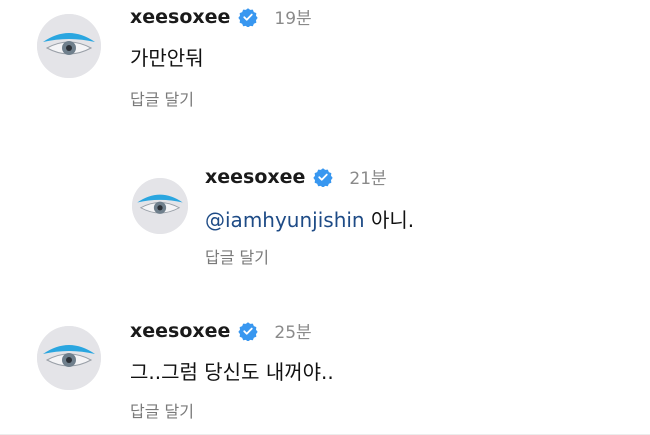 Image resolution: width=650 pixels, height=435 pixels. I want to click on comment-text: 가만안둬, so click(167, 58).